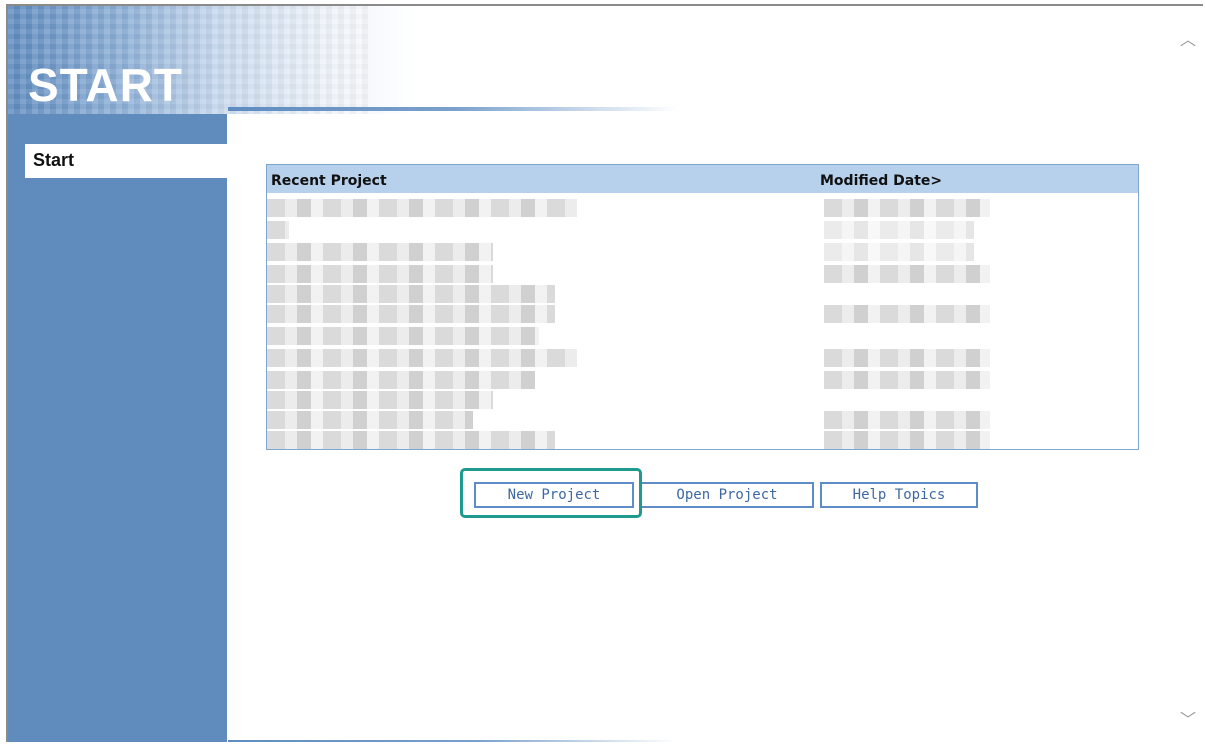 This screenshot has height=744, width=1205. Describe the element at coordinates (453, 109) in the screenshot. I see `header-divider` at that location.